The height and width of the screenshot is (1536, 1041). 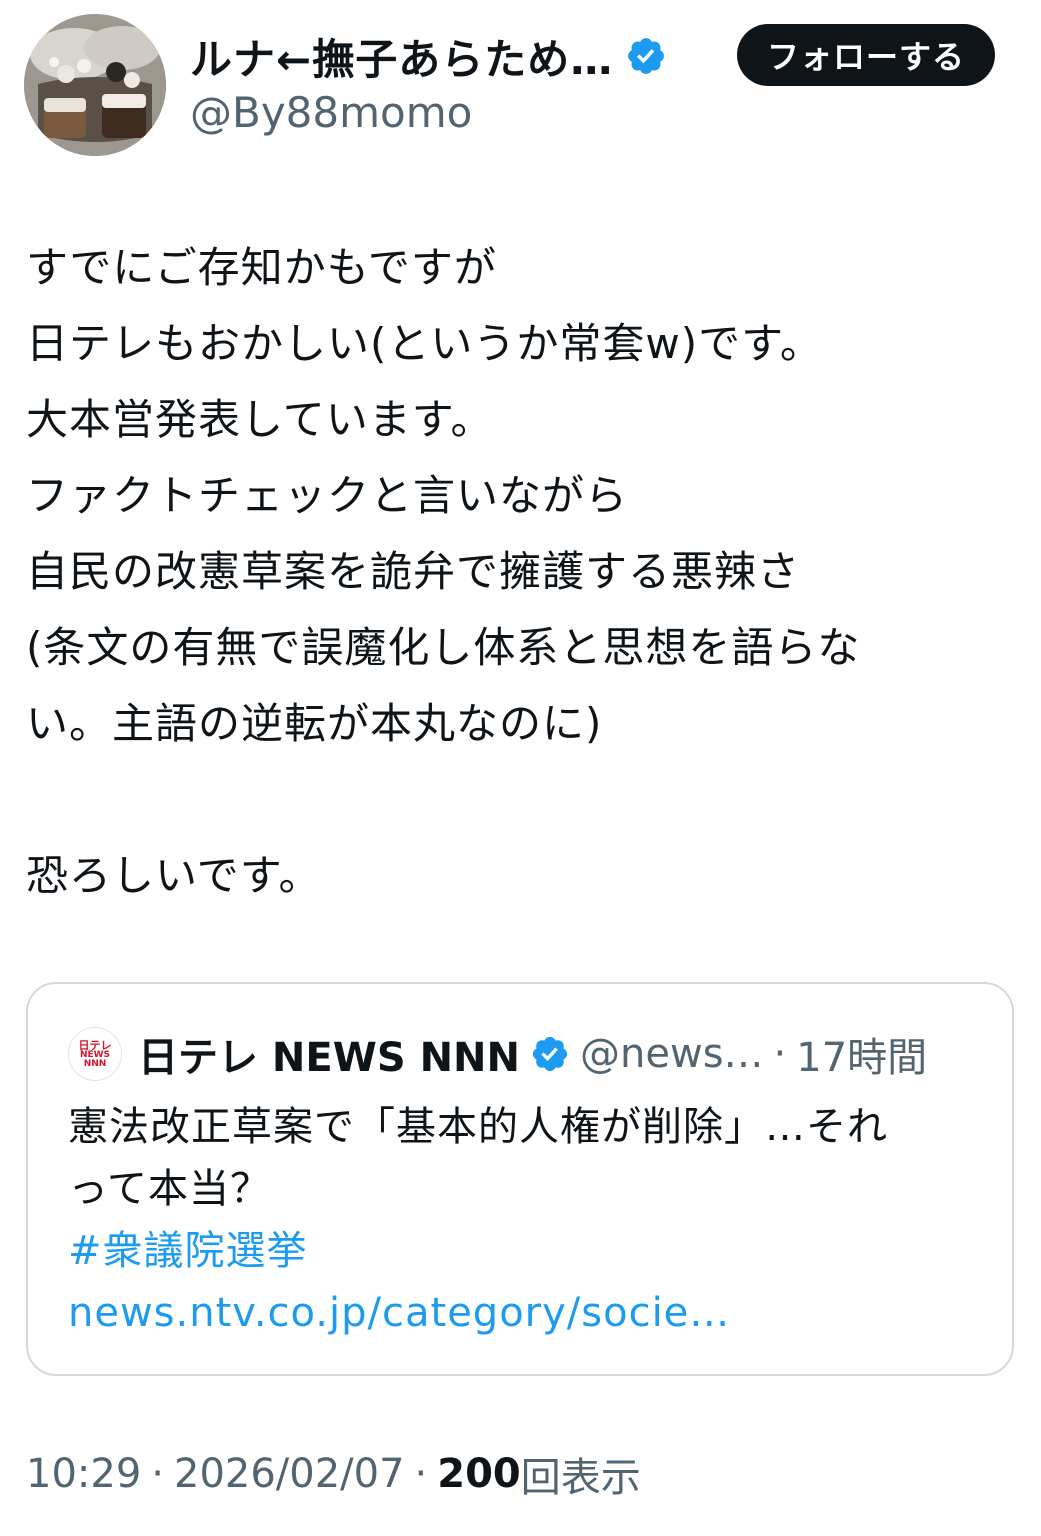 I want to click on quoted-tweet-header: 日テレ NEWS NNN 日テレ NEWS NNN @news… · 17時間, so click(x=497, y=1054).